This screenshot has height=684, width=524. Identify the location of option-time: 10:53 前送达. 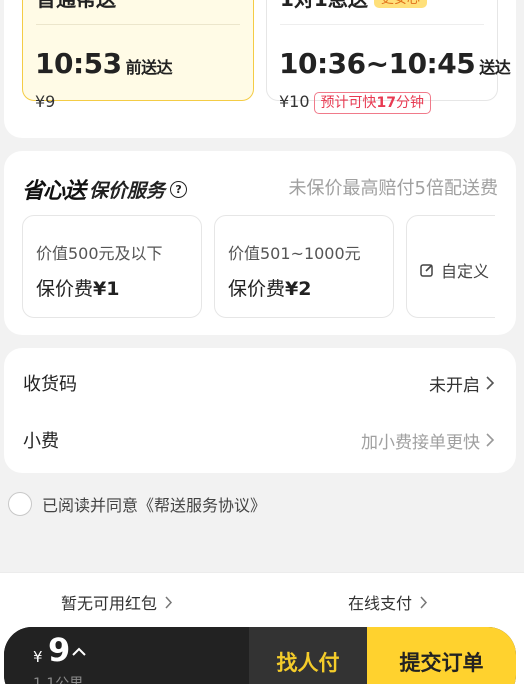
(104, 63).